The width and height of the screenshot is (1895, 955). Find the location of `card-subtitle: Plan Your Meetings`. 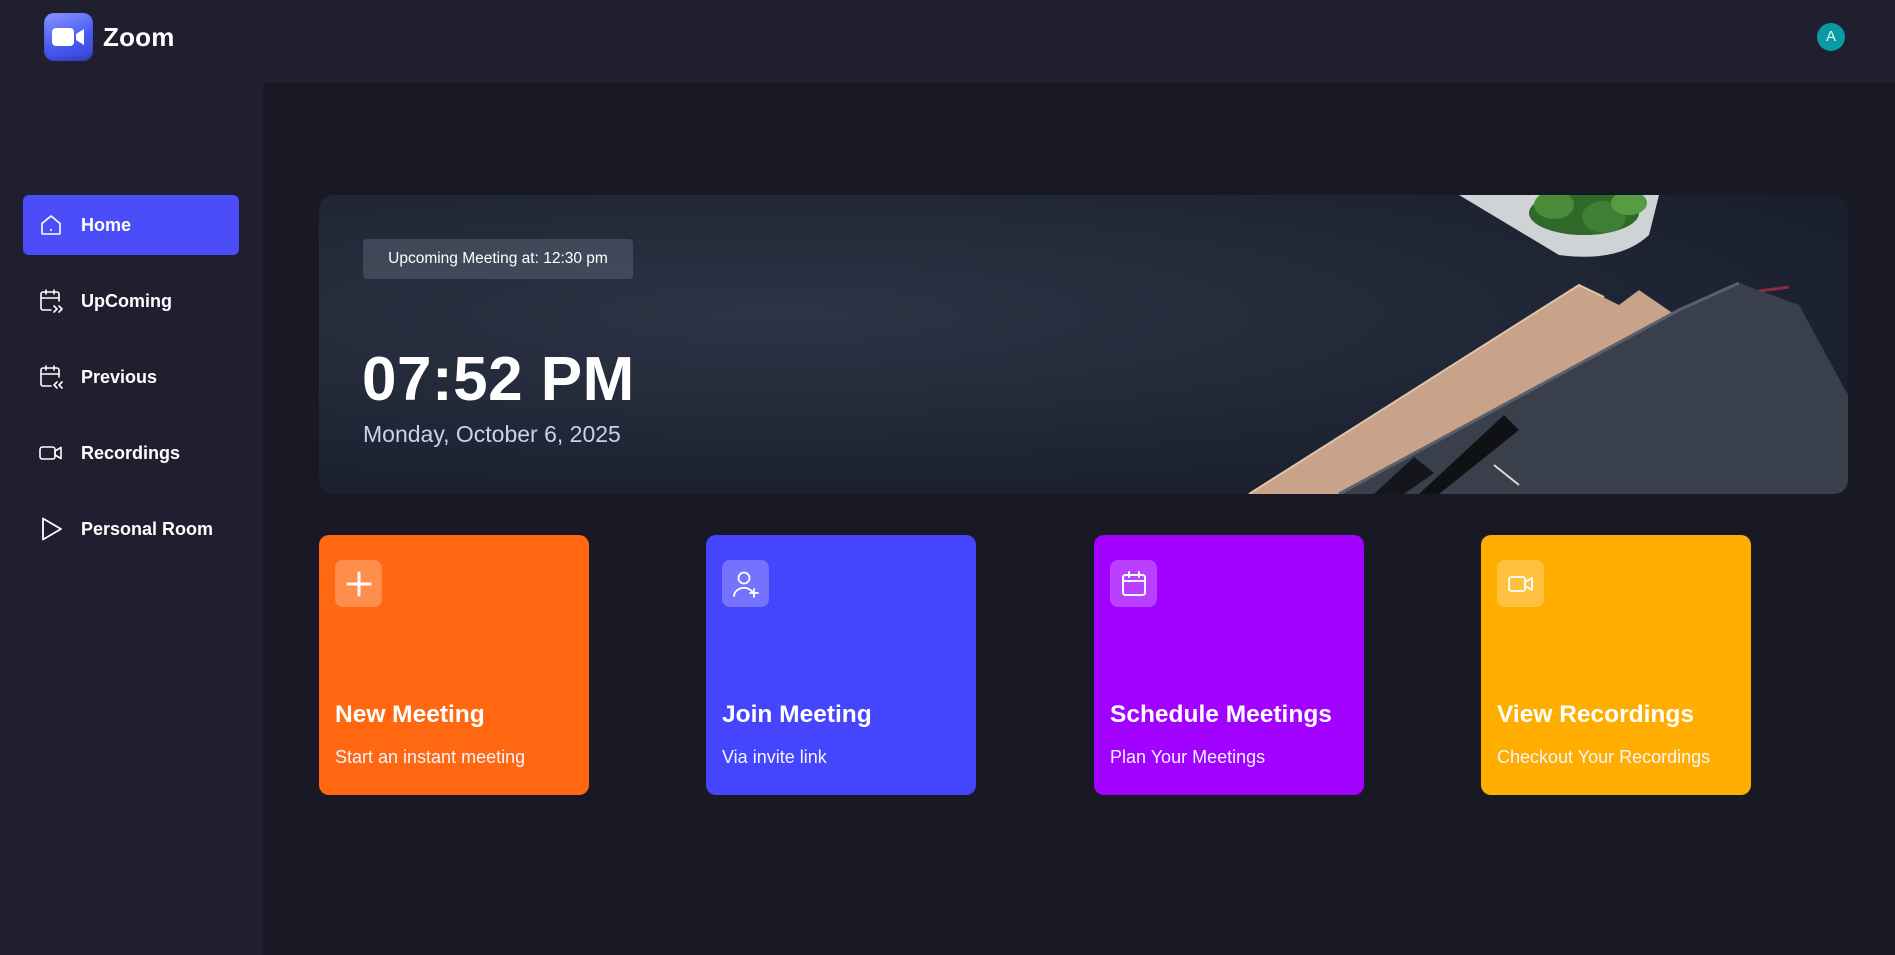

card-subtitle: Plan Your Meetings is located at coordinates (1188, 757).